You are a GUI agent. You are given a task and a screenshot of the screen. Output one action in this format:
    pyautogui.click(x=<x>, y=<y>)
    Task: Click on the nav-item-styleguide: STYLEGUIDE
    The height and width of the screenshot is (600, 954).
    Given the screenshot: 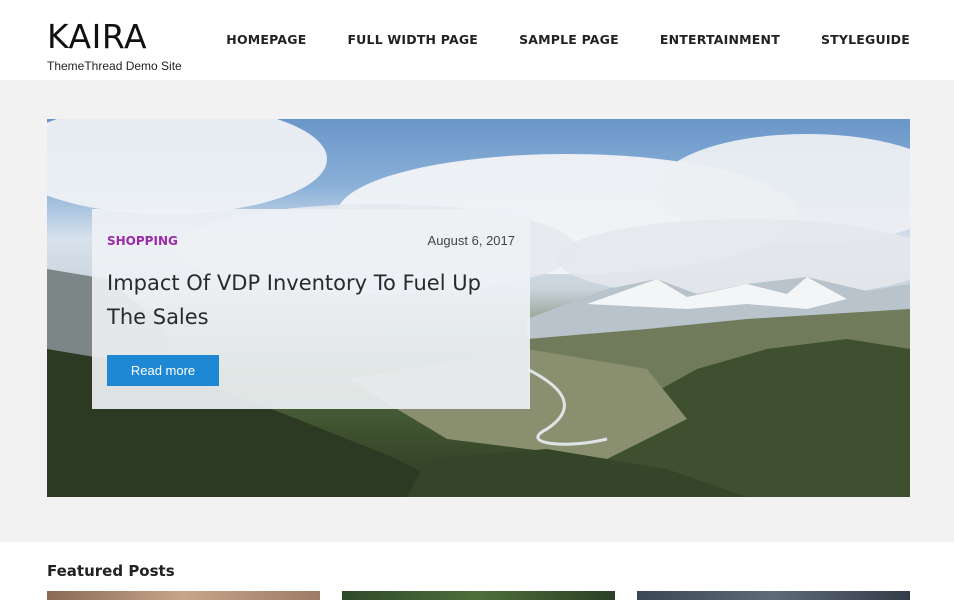 What is the action you would take?
    pyautogui.click(x=865, y=39)
    